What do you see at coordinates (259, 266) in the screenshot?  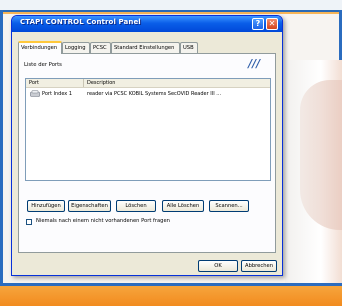 I see `cancel-button: Abbrechen` at bounding box center [259, 266].